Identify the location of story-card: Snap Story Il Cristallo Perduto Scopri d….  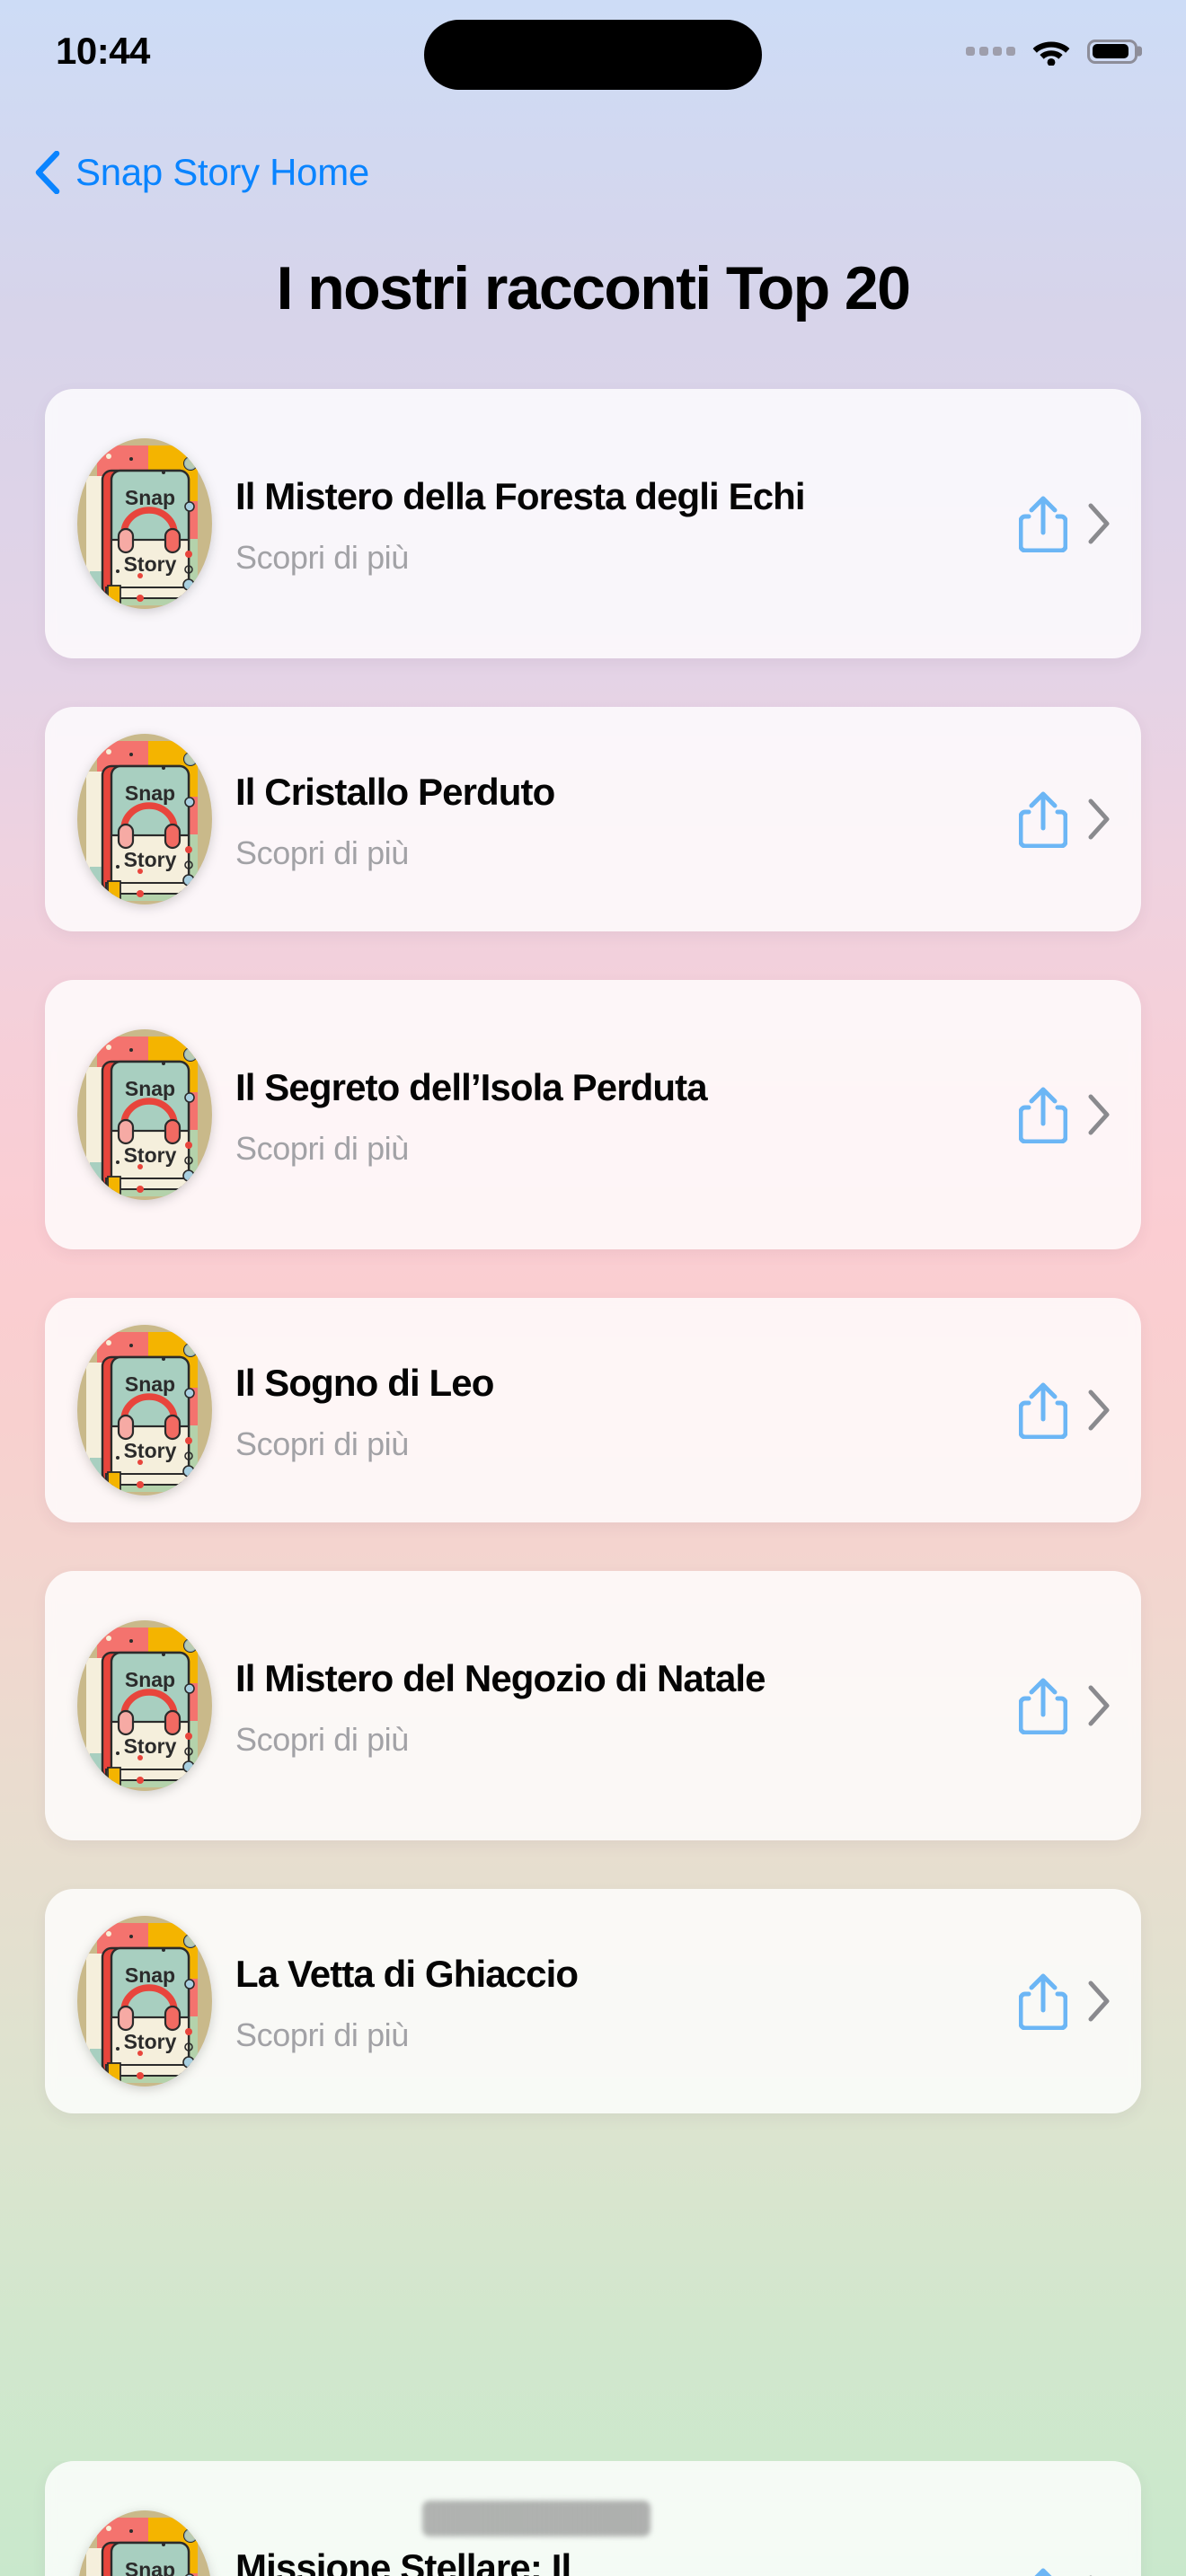
(593, 819).